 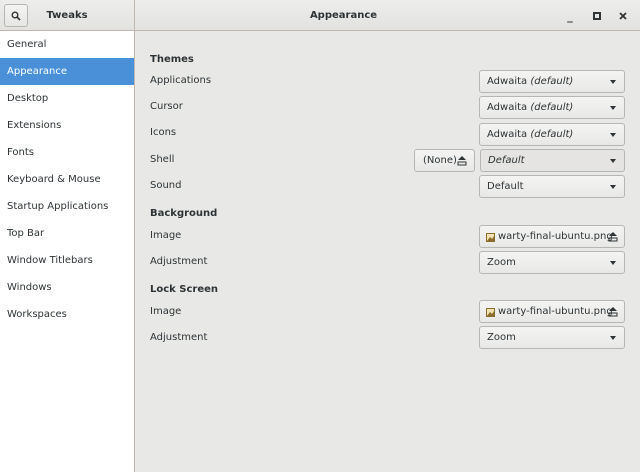 What do you see at coordinates (440, 160) in the screenshot?
I see `shell-theme-file-value: (None)` at bounding box center [440, 160].